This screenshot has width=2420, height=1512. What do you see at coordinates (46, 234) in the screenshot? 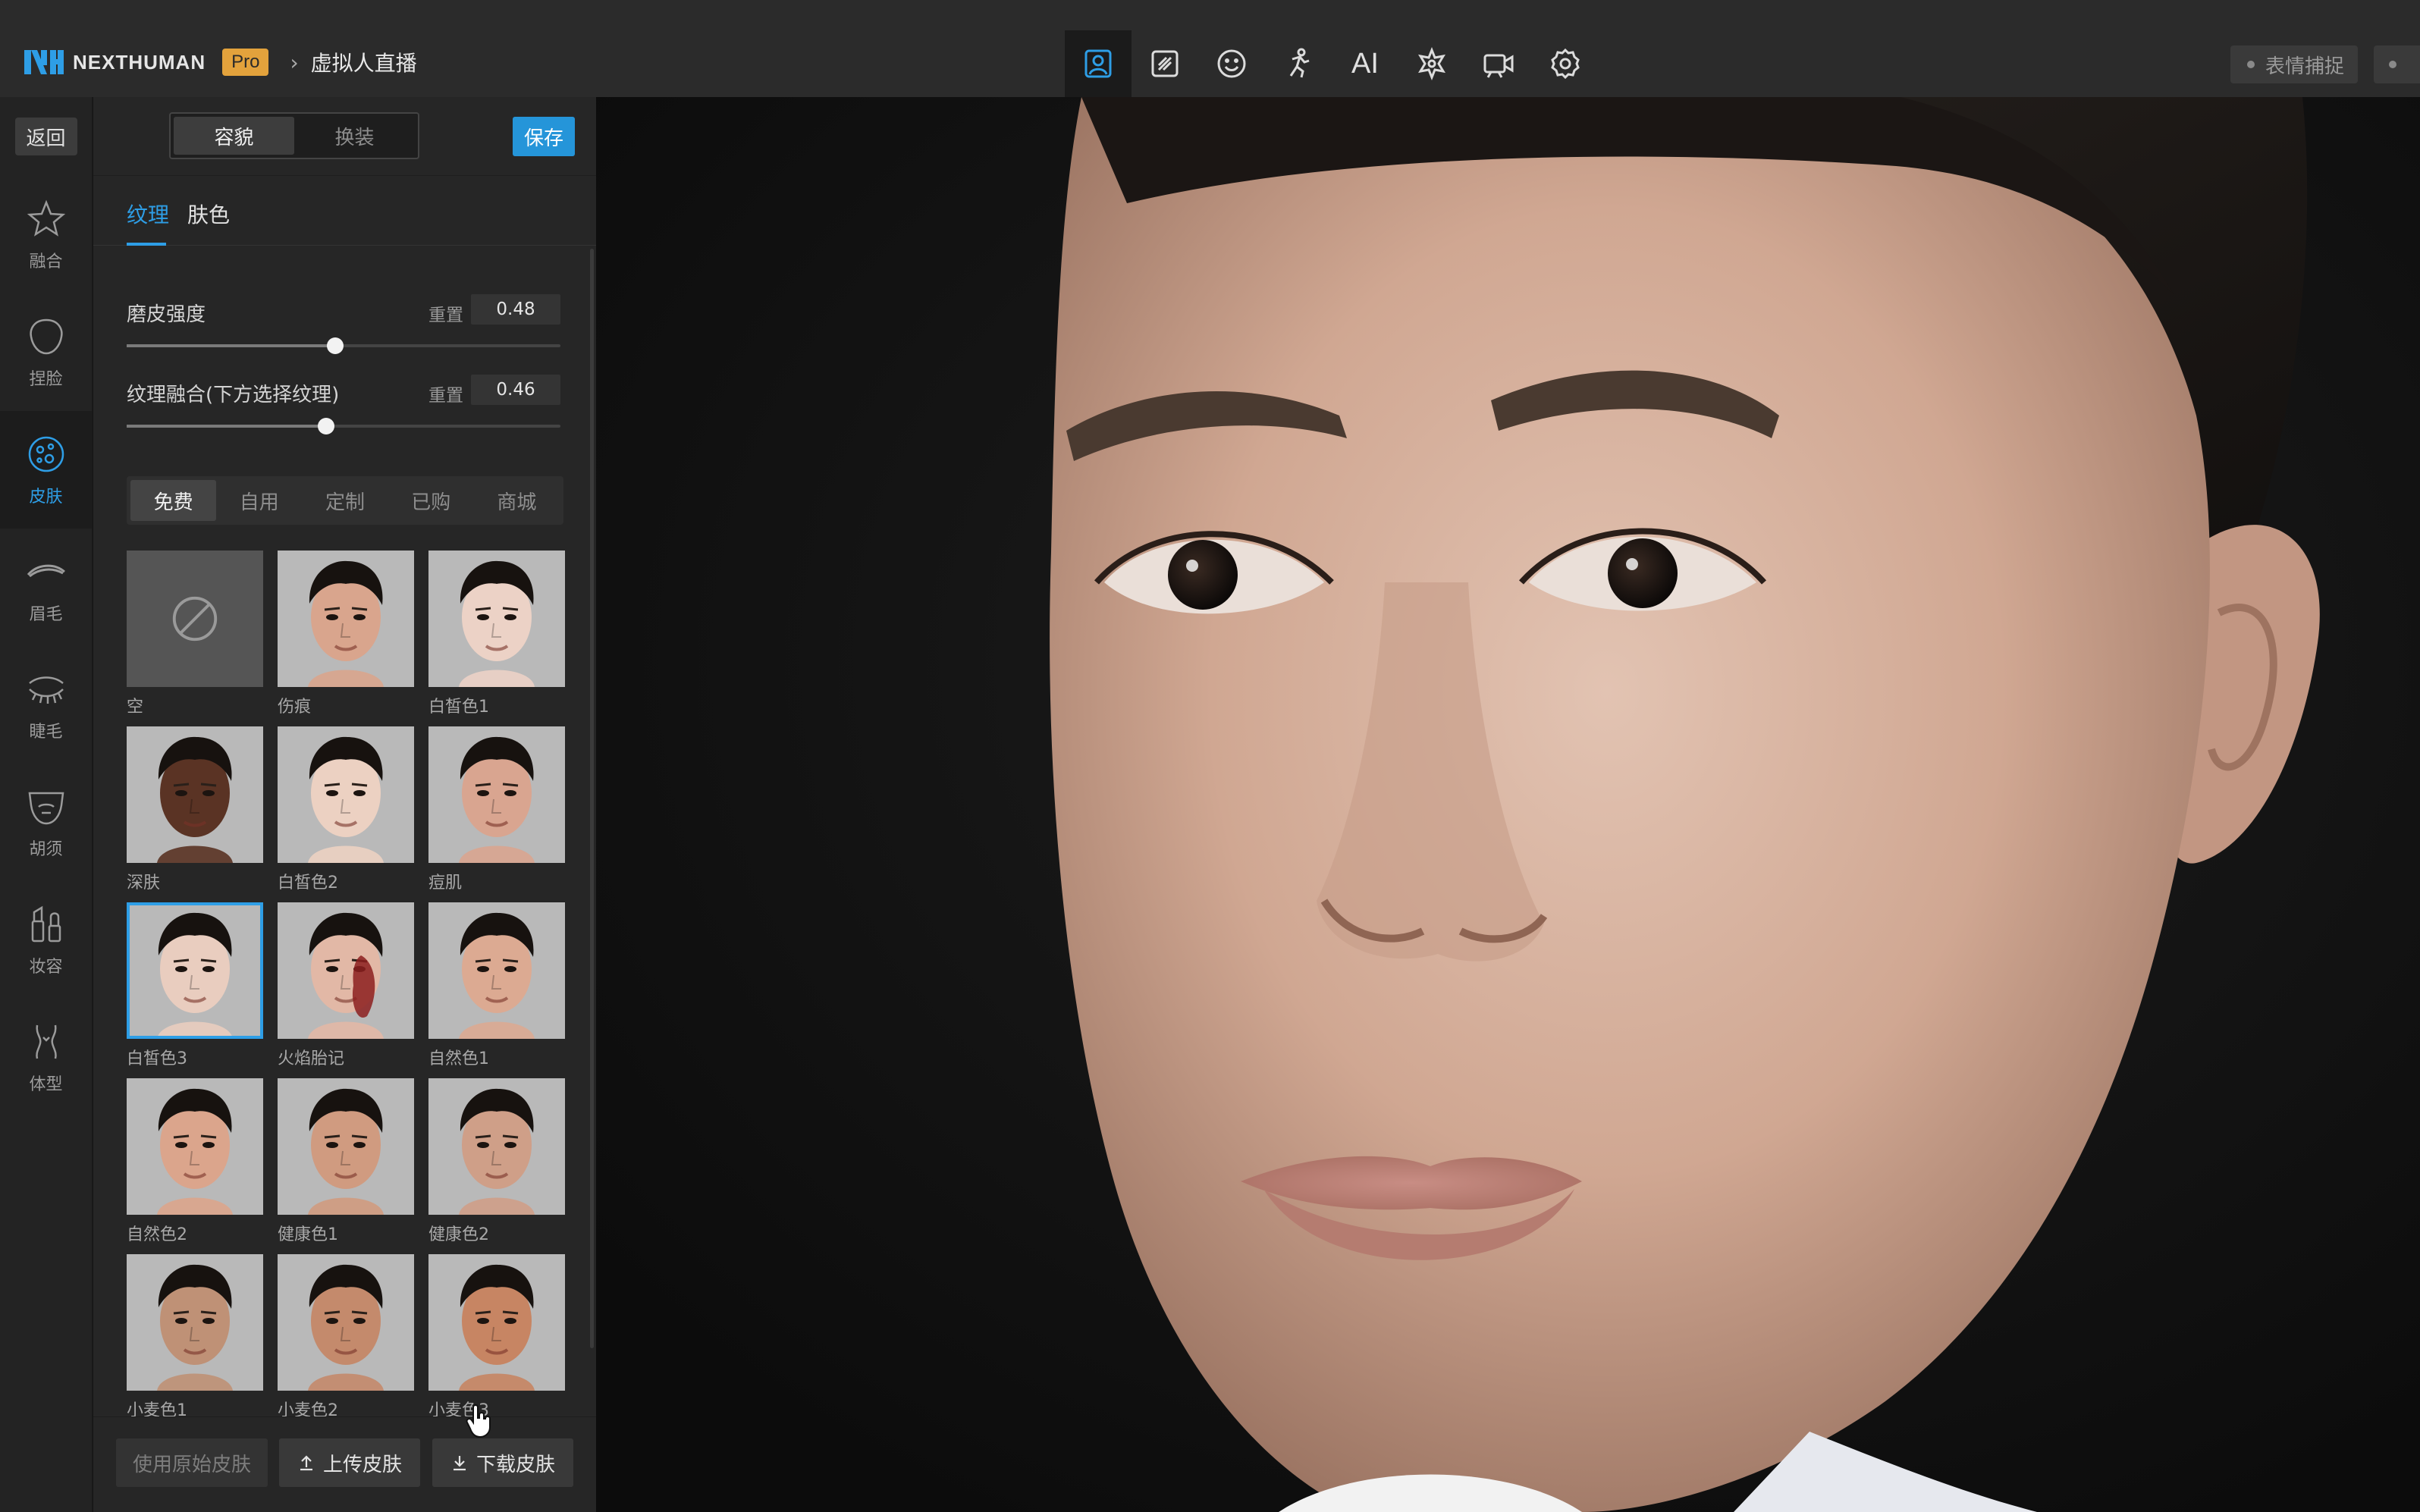
I see `rail-item-blend: 融合` at bounding box center [46, 234].